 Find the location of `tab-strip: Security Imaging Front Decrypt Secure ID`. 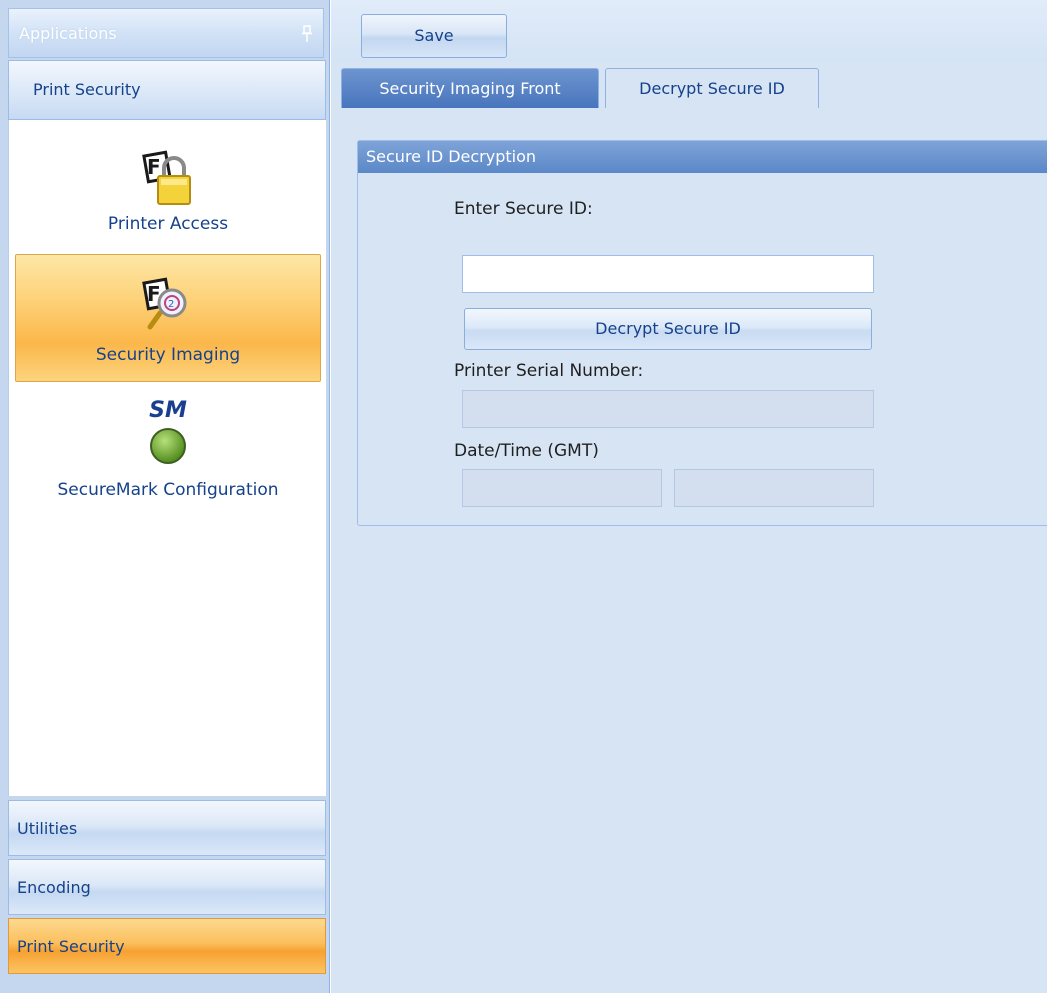

tab-strip: Security Imaging Front Decrypt Secure ID is located at coordinates (689, 85).